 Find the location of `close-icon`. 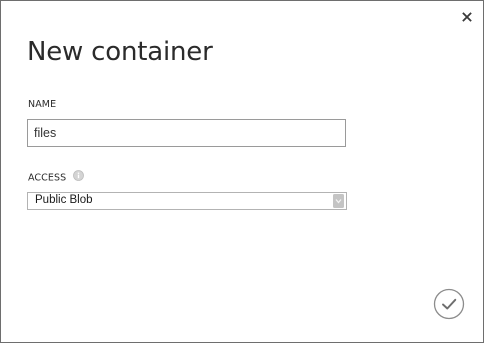

close-icon is located at coordinates (467, 17).